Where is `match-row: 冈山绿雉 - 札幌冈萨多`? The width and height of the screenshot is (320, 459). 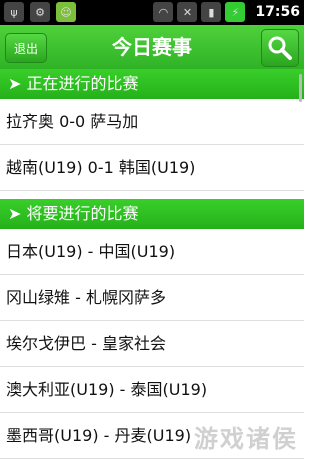 match-row: 冈山绿雉 - 札幌冈萨多 is located at coordinates (152, 298).